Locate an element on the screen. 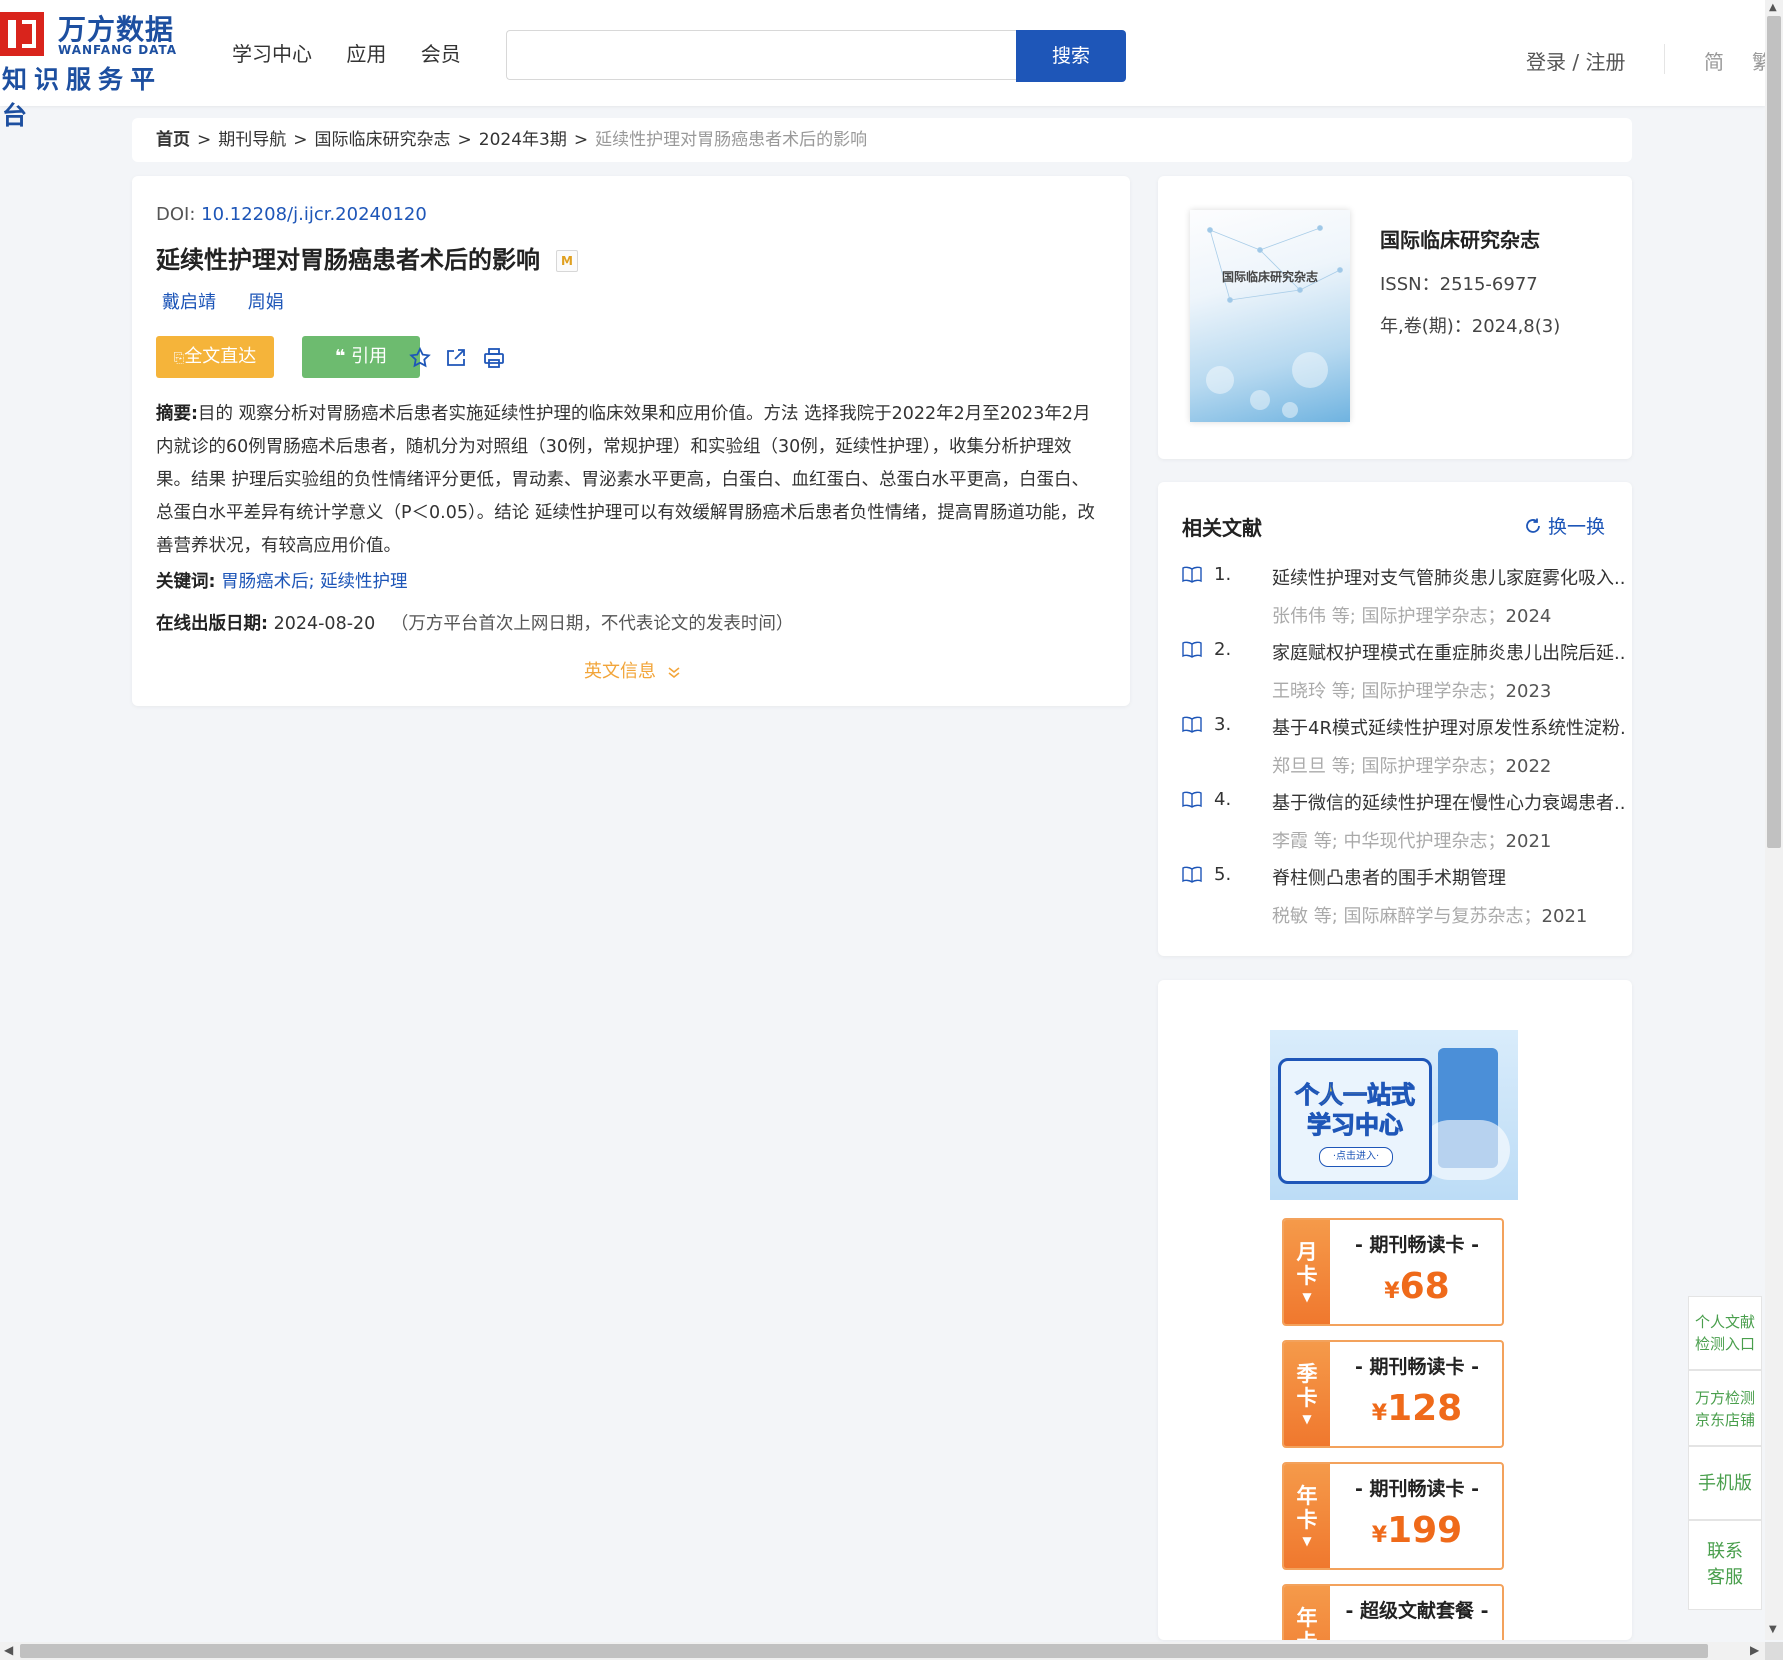 The height and width of the screenshot is (1660, 1783). login-register-link: 登录 / 注册 is located at coordinates (1575, 60).